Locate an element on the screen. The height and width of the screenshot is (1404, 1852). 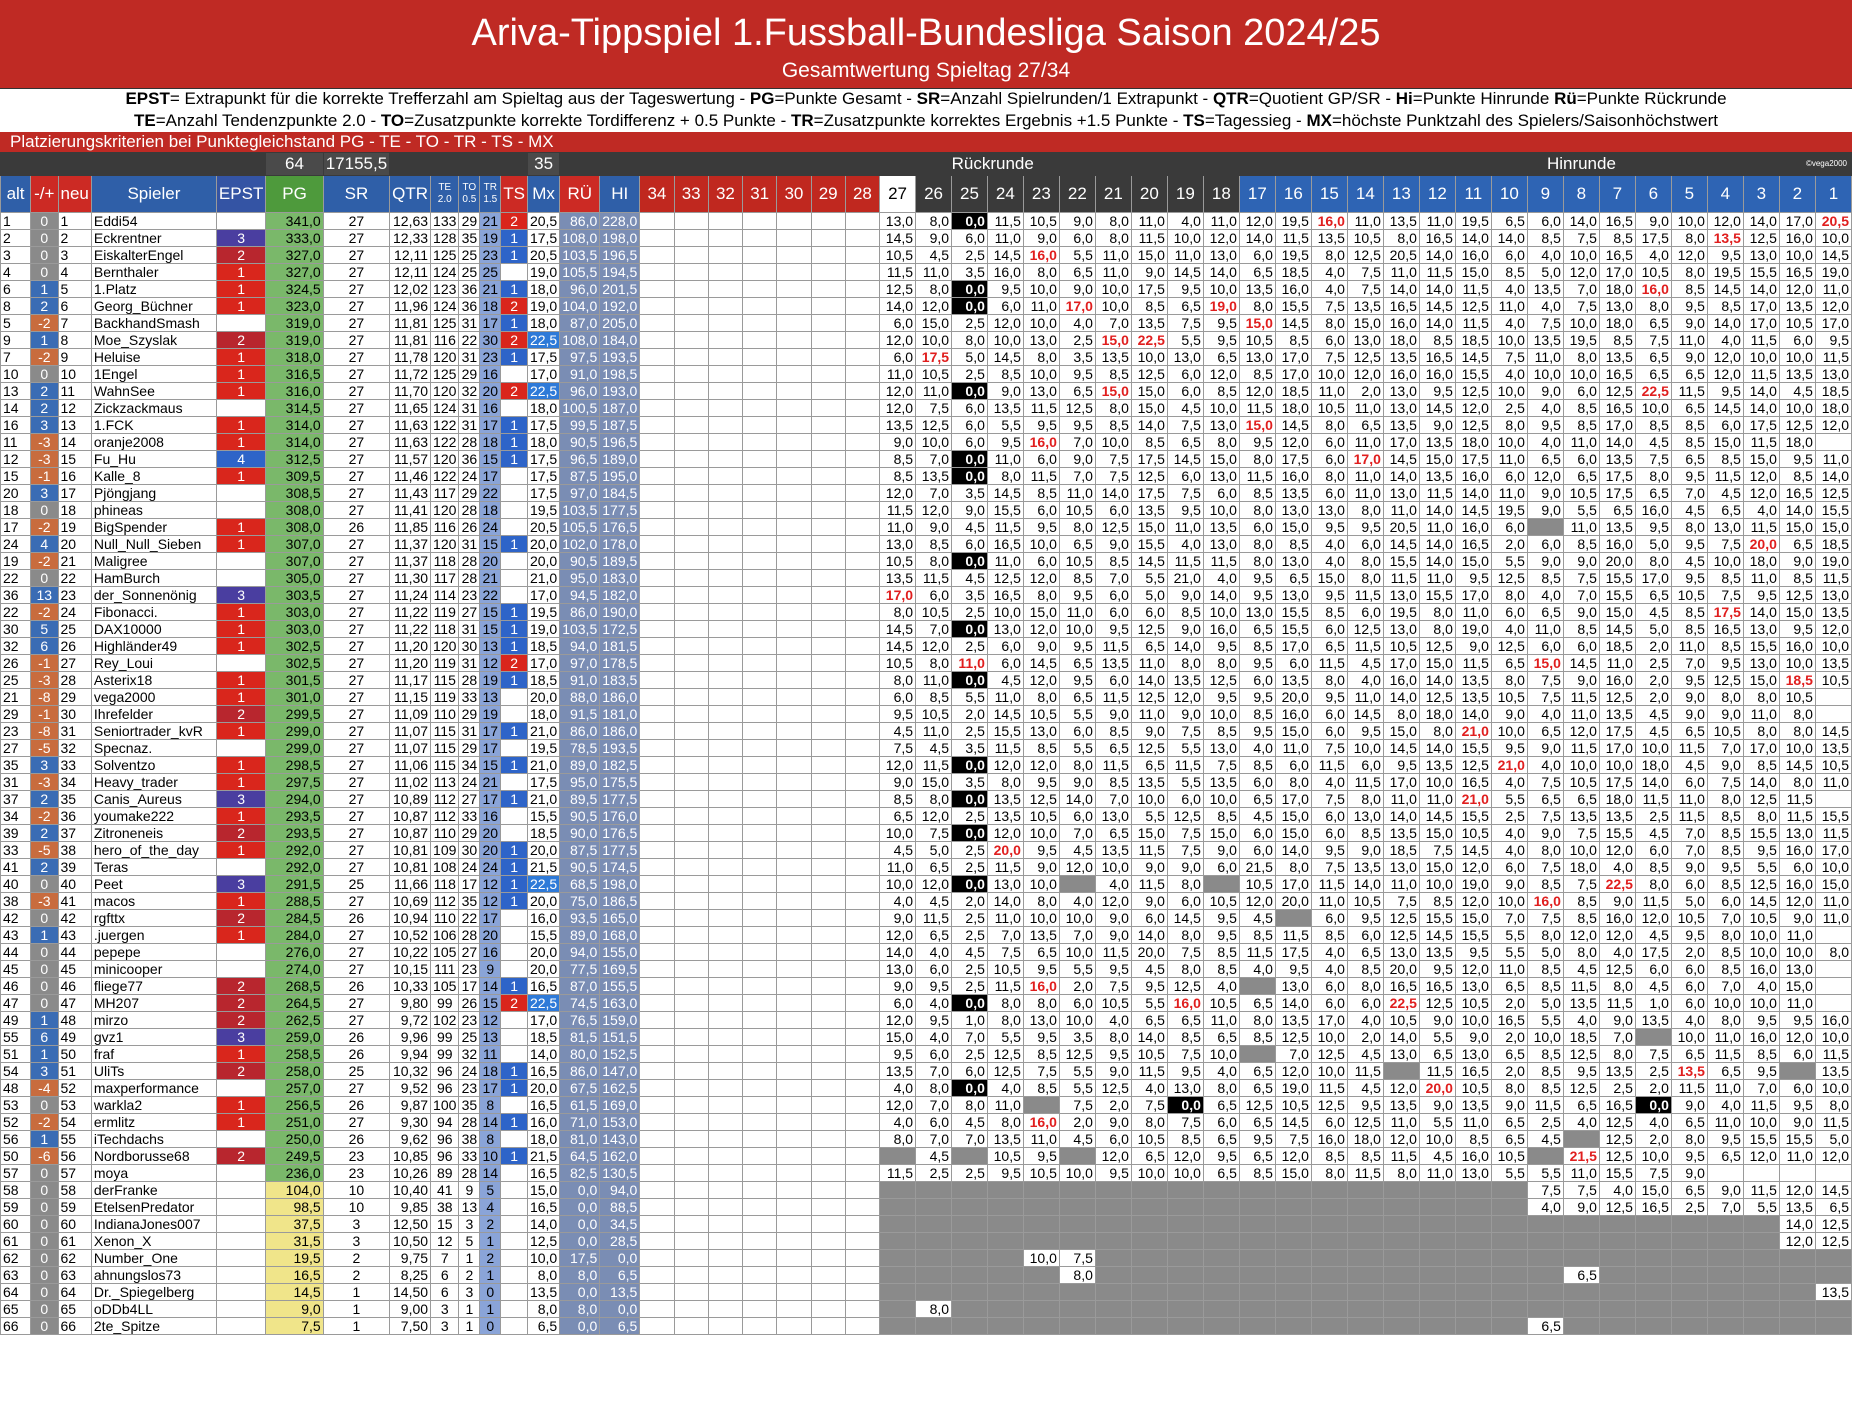
cell-day-8: 19,5 is located at coordinates (1581, 340).